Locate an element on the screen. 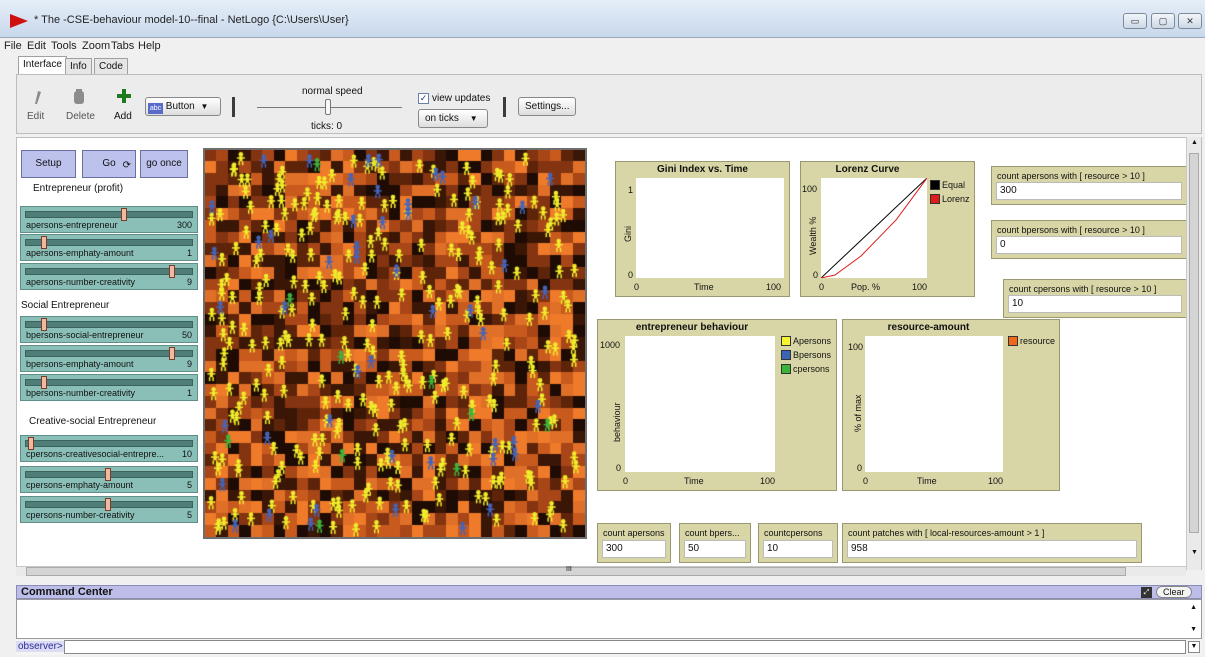  monitor-cpersons-resource: count cpersons with [ resource > 10 ] 10 is located at coordinates (1095, 298).